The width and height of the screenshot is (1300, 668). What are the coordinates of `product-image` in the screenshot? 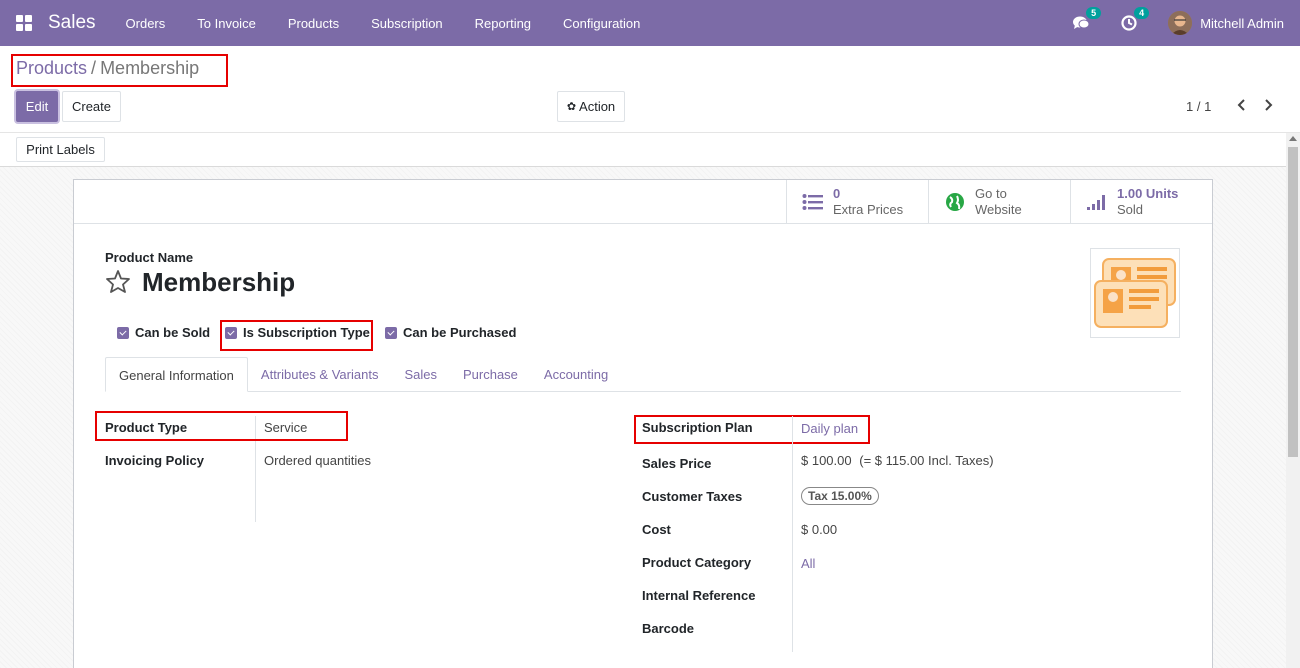 It's located at (1135, 293).